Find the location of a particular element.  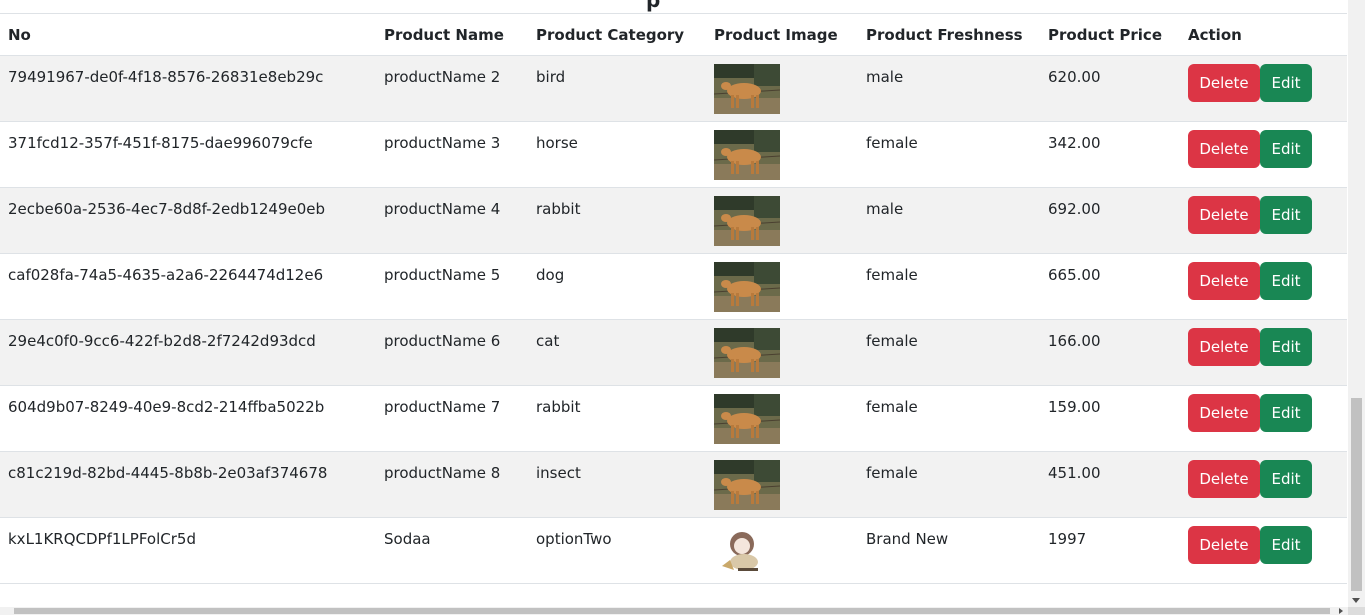

product-id: 604d9b07-8249-40e9-8cd2-214ffba5022b is located at coordinates (166, 407).